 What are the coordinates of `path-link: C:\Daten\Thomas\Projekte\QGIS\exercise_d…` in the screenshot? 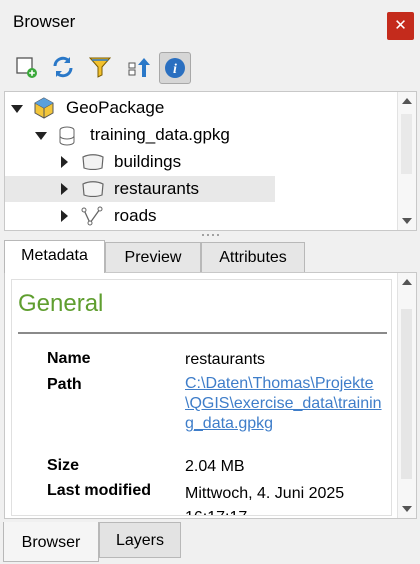 It's located at (285, 404).